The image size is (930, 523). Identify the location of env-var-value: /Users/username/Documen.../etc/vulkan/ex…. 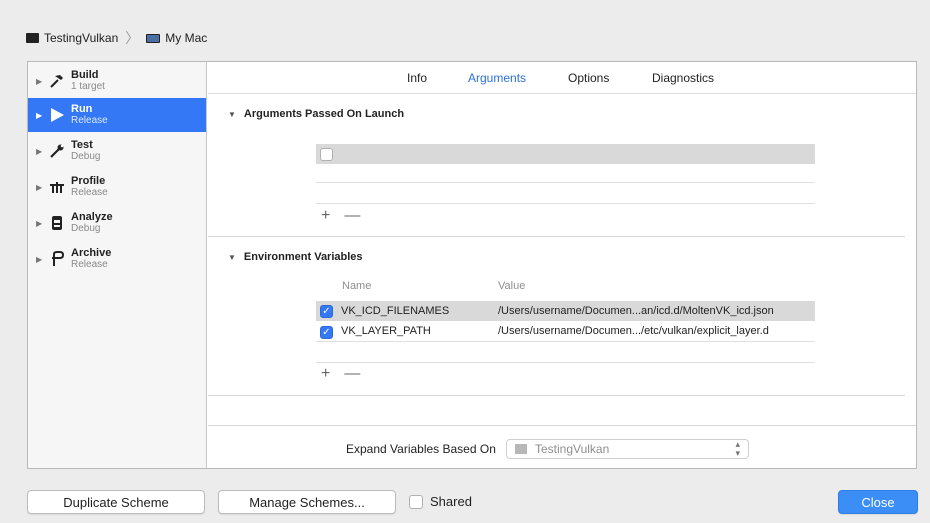
(633, 331).